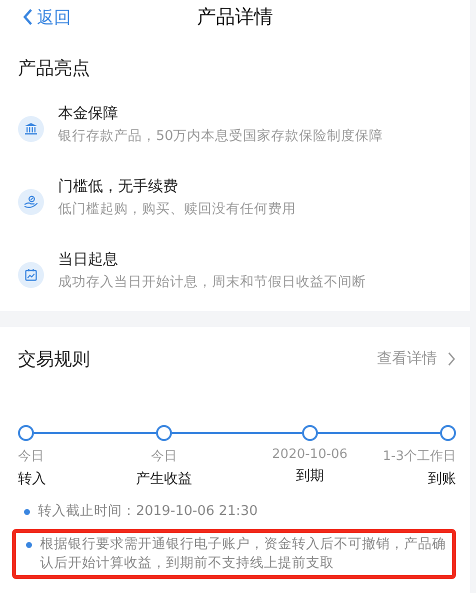 This screenshot has width=476, height=593. What do you see at coordinates (118, 186) in the screenshot?
I see `feature-title: 门槛低，无手续费` at bounding box center [118, 186].